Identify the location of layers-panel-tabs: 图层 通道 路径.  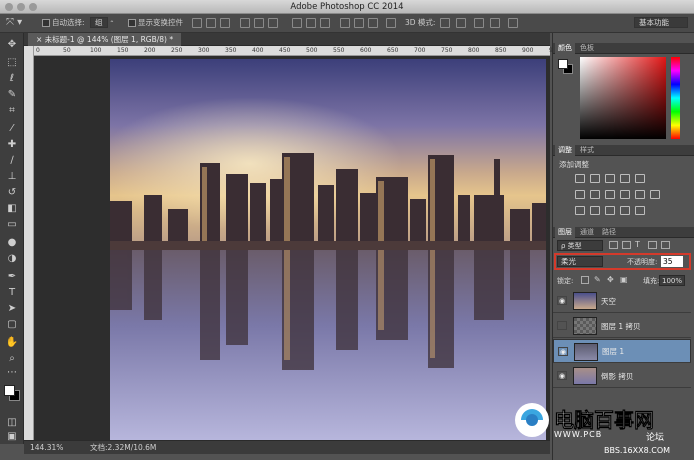
(623, 232).